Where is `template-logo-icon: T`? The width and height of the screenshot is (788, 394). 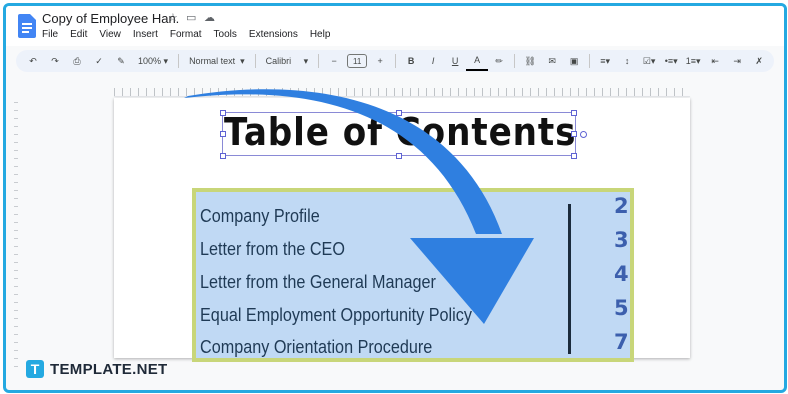
template-logo-icon: T is located at coordinates (35, 369).